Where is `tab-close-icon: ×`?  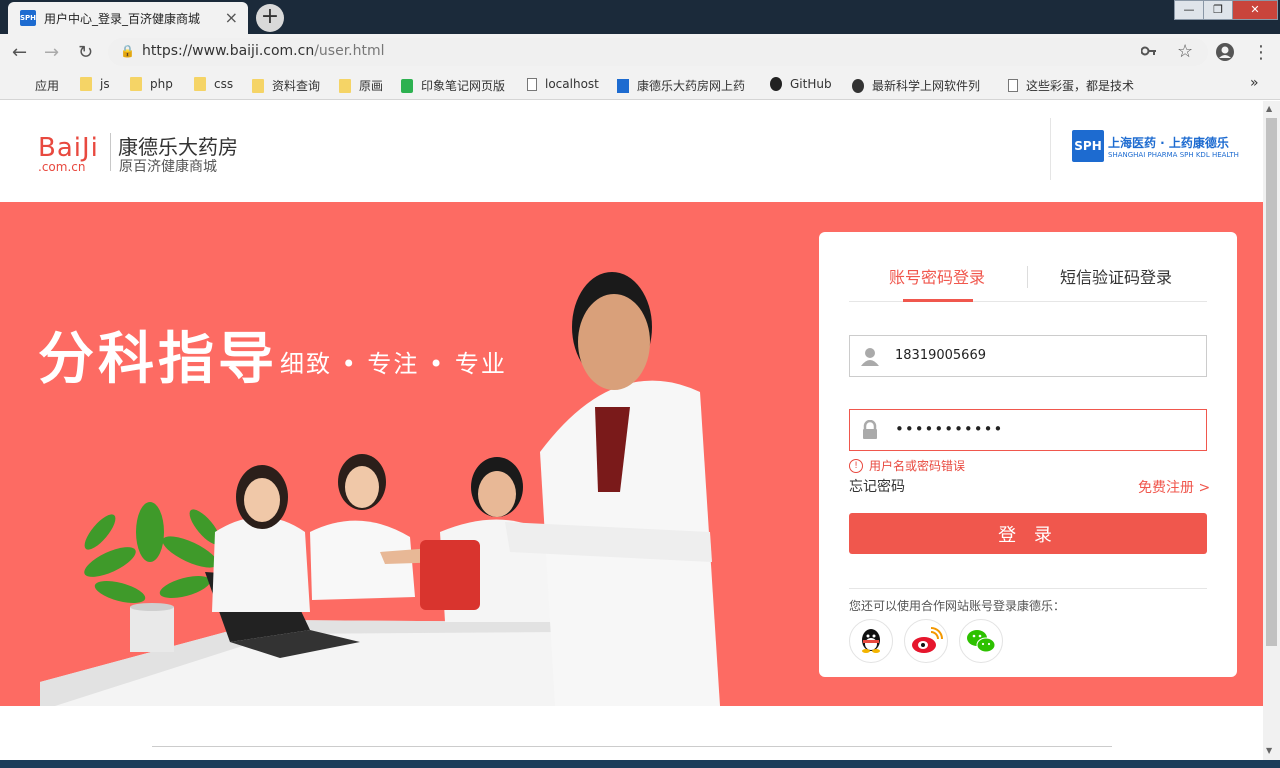 tab-close-icon: × is located at coordinates (231, 17).